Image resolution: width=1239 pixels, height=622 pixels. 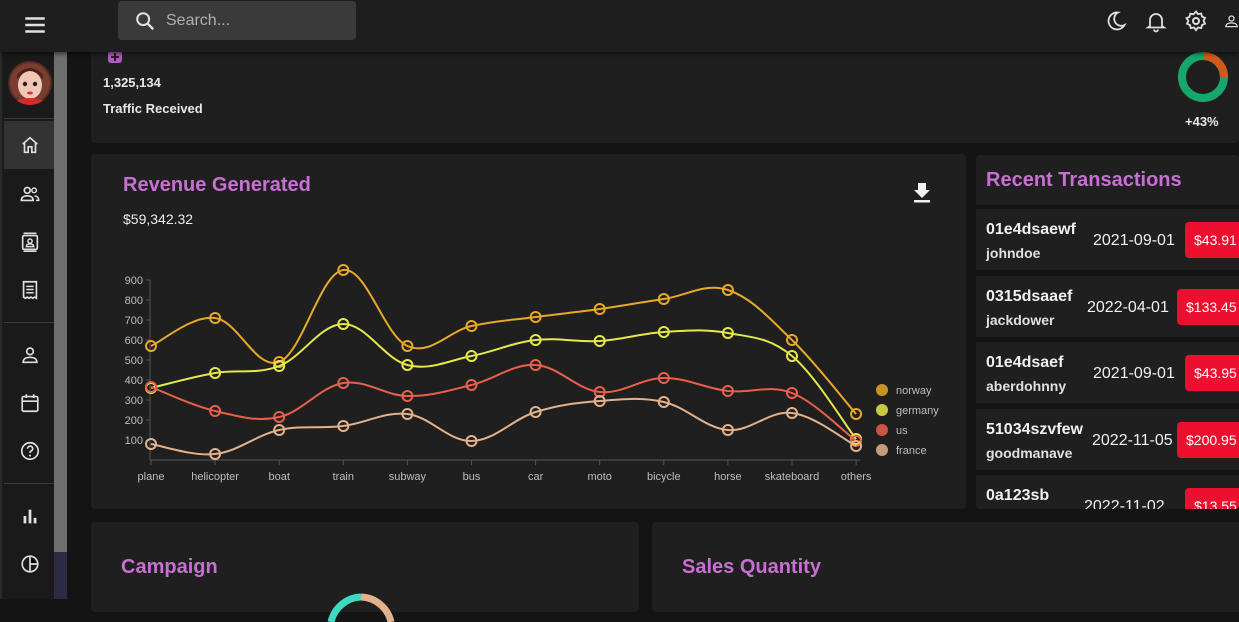 What do you see at coordinates (902, 431) in the screenshot?
I see `legend-label-us: us` at bounding box center [902, 431].